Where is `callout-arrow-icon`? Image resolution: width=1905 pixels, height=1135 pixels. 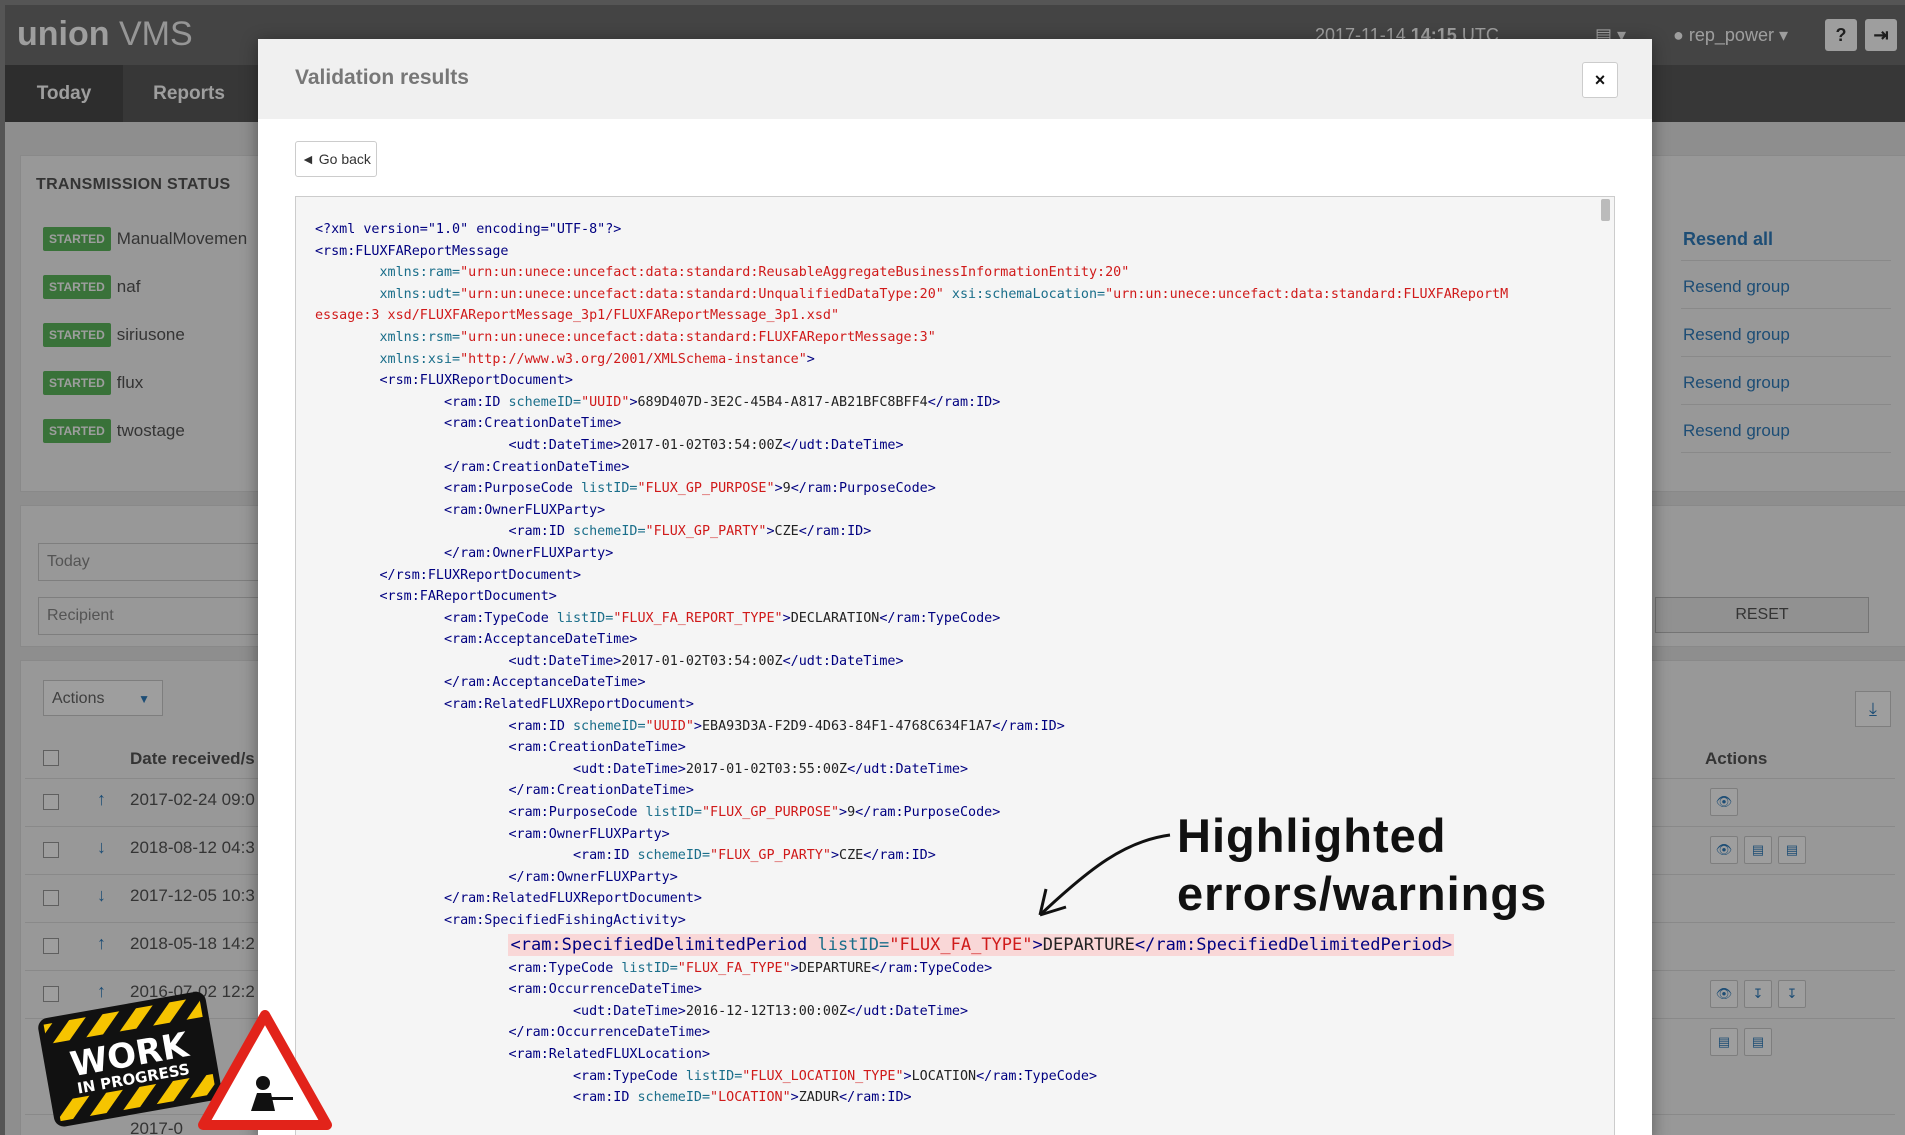 callout-arrow-icon is located at coordinates (1104, 875).